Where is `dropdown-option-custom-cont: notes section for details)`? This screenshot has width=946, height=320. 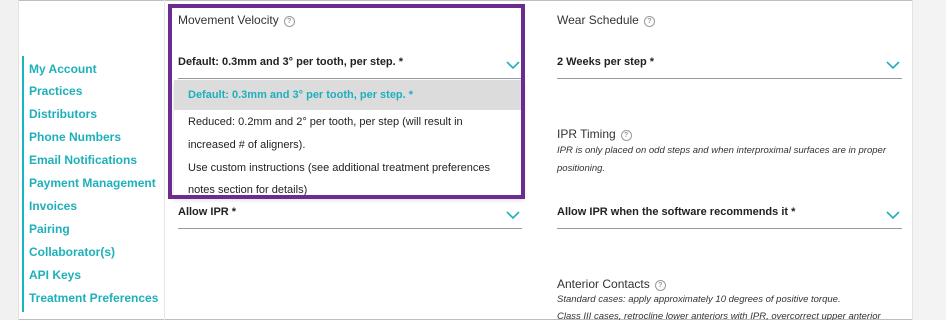
dropdown-option-custom-cont: notes section for details) is located at coordinates (353, 190).